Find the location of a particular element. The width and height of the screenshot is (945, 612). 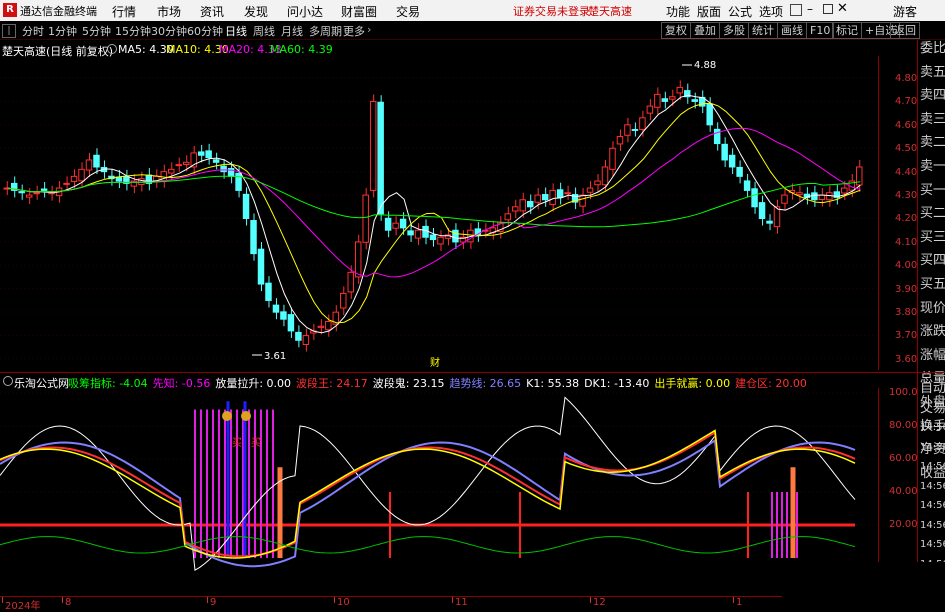

period-30min: 30分钟 is located at coordinates (169, 31).